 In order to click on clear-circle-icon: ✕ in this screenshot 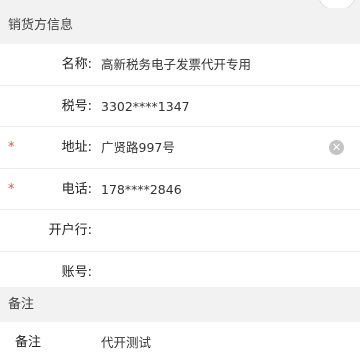, I will do `click(336, 147)`.